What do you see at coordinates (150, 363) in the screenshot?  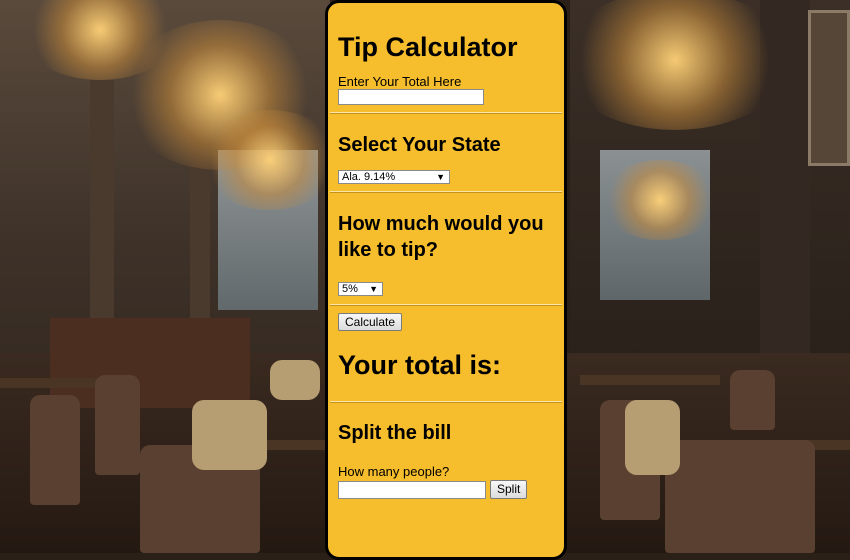 I see `background-bar-counter` at bounding box center [150, 363].